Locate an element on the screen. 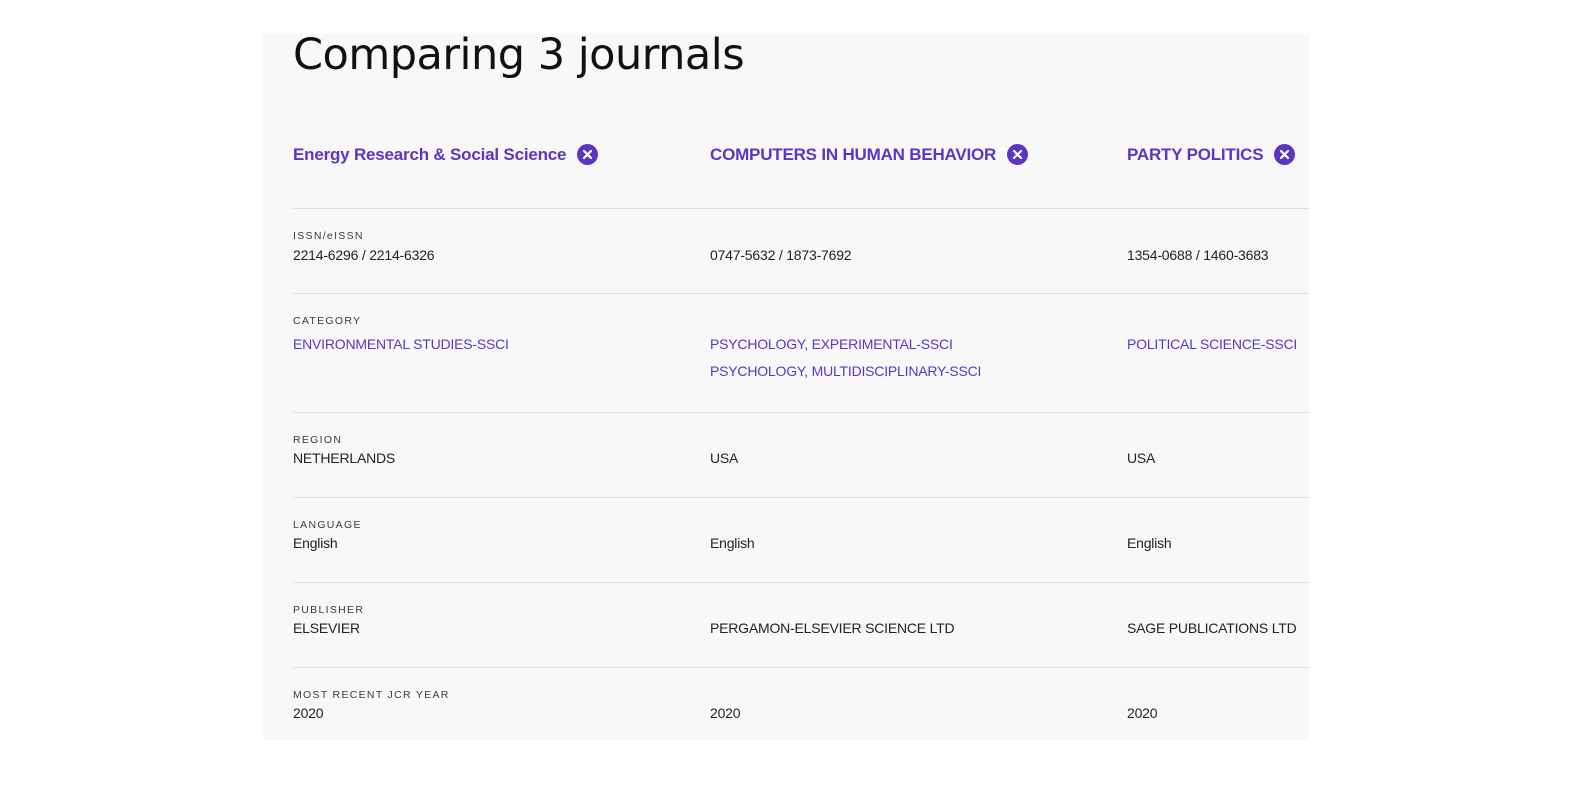 The width and height of the screenshot is (1575, 797). issn-value: 0747-5632 / 1873-7692 is located at coordinates (781, 255).